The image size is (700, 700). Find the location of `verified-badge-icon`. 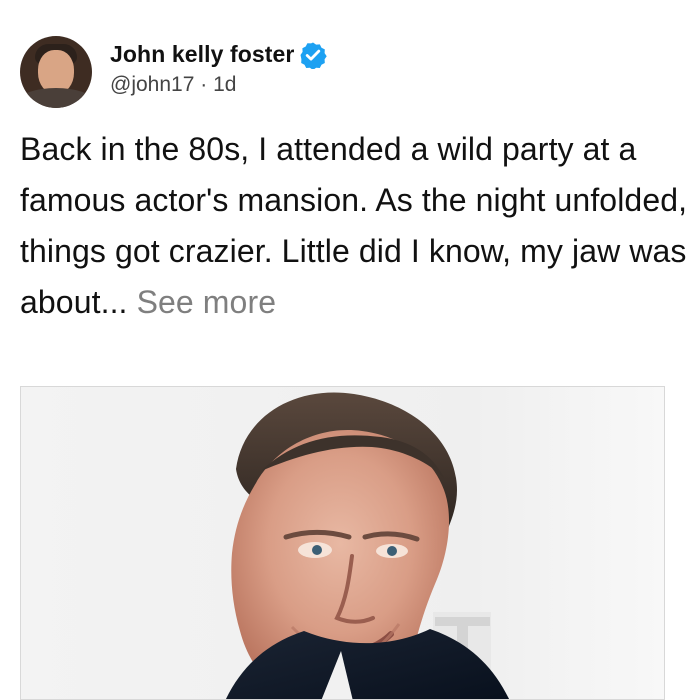

verified-badge-icon is located at coordinates (313, 55).